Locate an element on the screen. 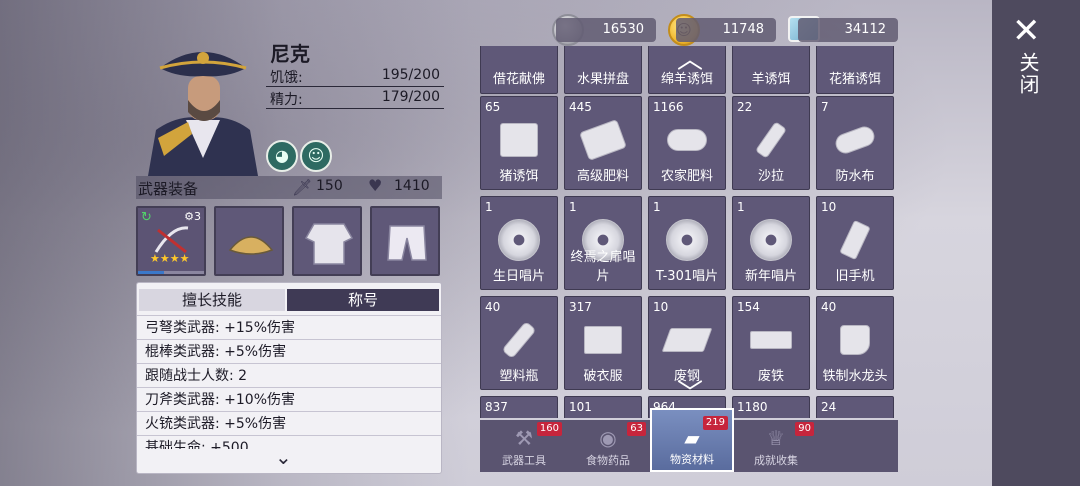 This screenshot has height=486, width=1080. skill-row: 跟随战士人数: 2 is located at coordinates (289, 375).